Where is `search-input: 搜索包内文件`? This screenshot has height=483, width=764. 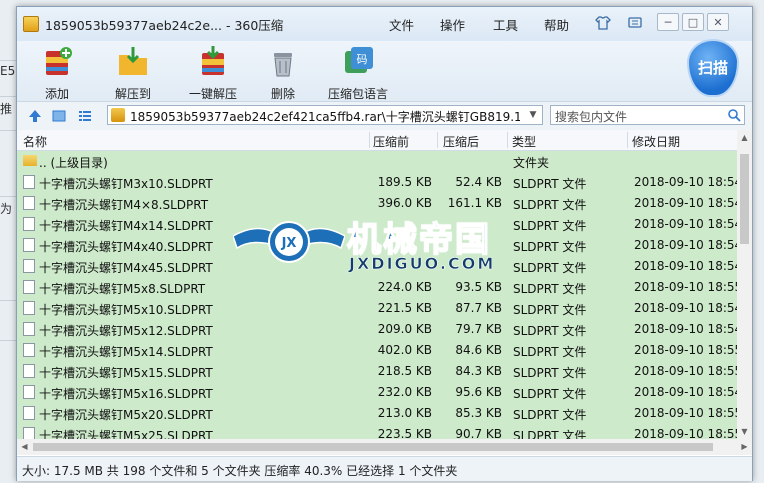
search-input: 搜索包内文件 is located at coordinates (647, 115).